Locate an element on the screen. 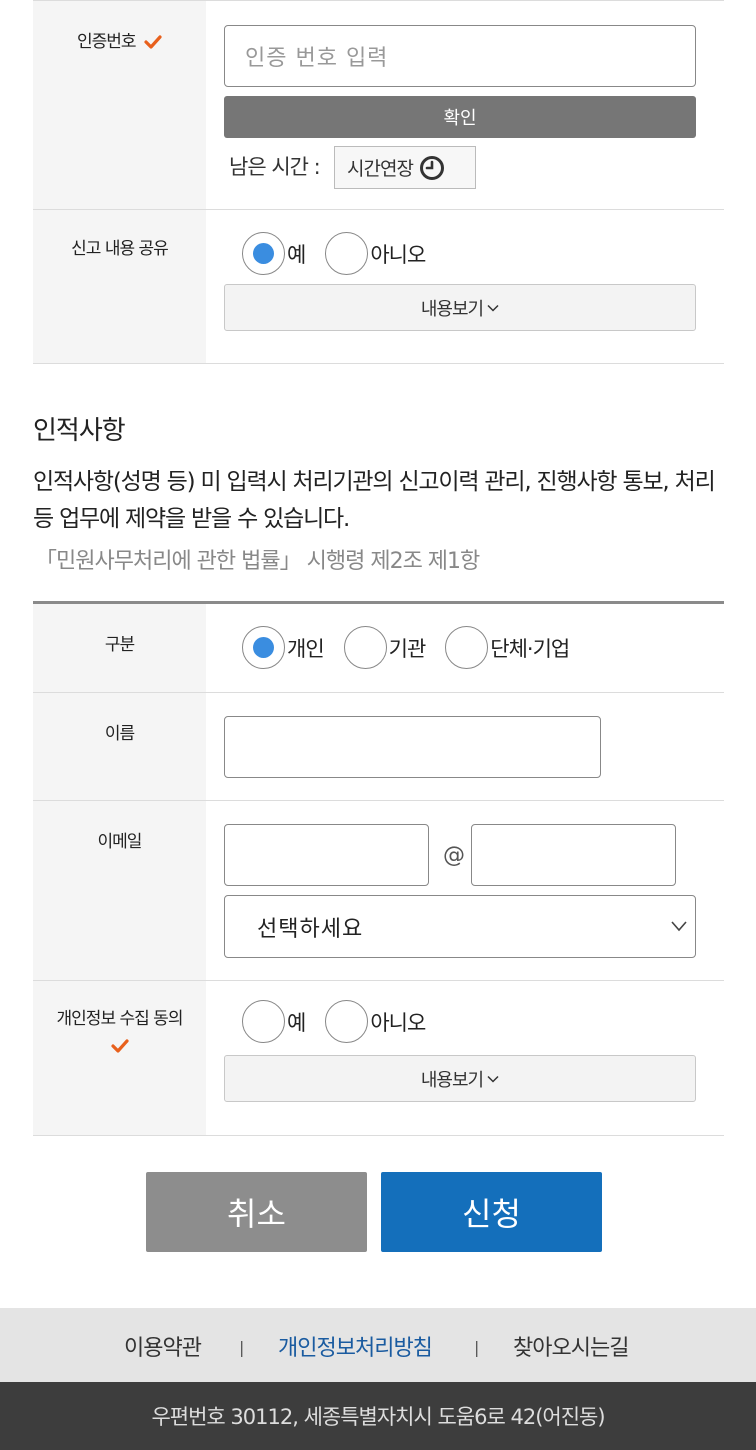 The height and width of the screenshot is (1450, 756). consent-no-radio: 아니오 is located at coordinates (375, 1021).